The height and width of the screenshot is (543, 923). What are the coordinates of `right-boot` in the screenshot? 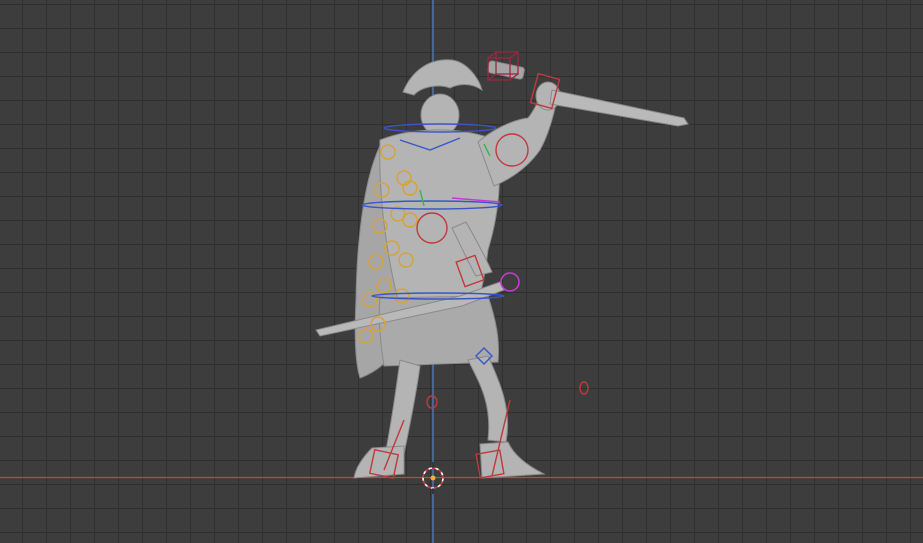 It's located at (512, 460).